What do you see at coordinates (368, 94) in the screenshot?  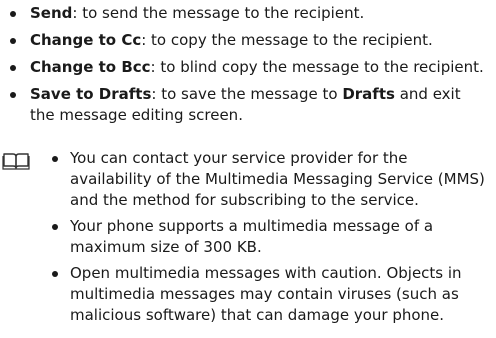 I see `drafts-term: Drafts` at bounding box center [368, 94].